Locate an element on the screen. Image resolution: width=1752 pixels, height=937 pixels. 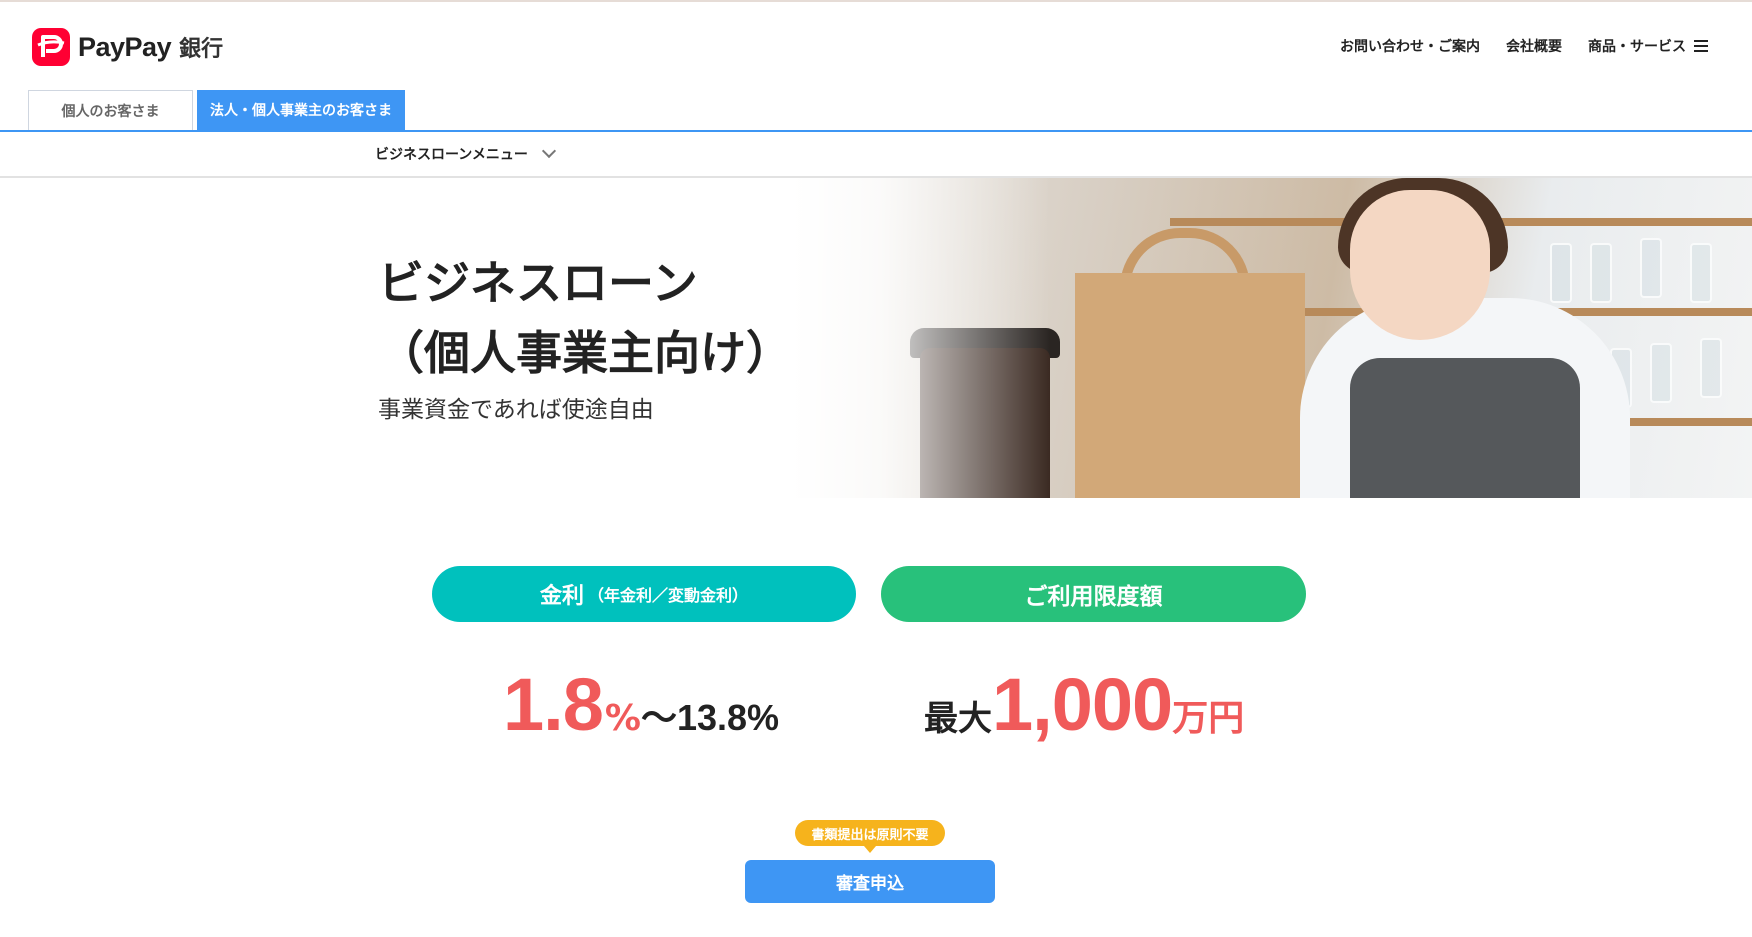
credit-limit-value: 最大 1,000 万円 is located at coordinates (1084, 704).